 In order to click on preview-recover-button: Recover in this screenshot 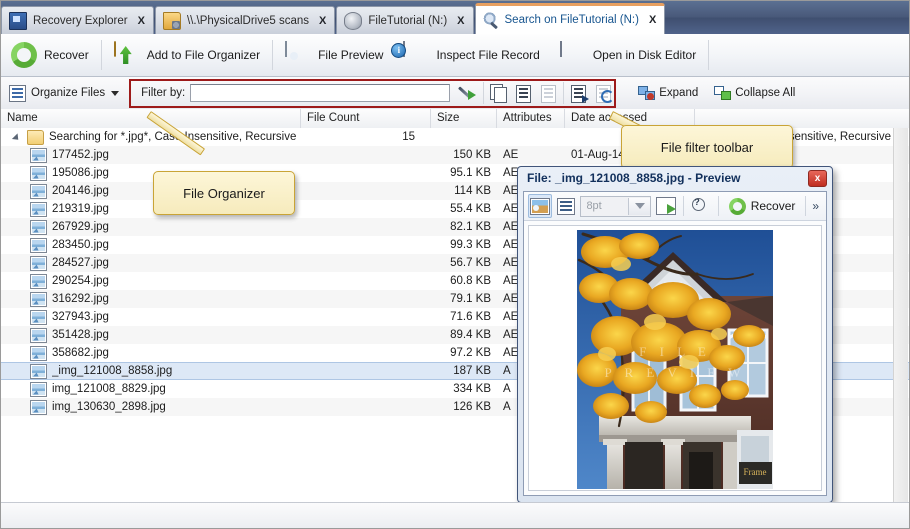, I will do `click(762, 206)`.